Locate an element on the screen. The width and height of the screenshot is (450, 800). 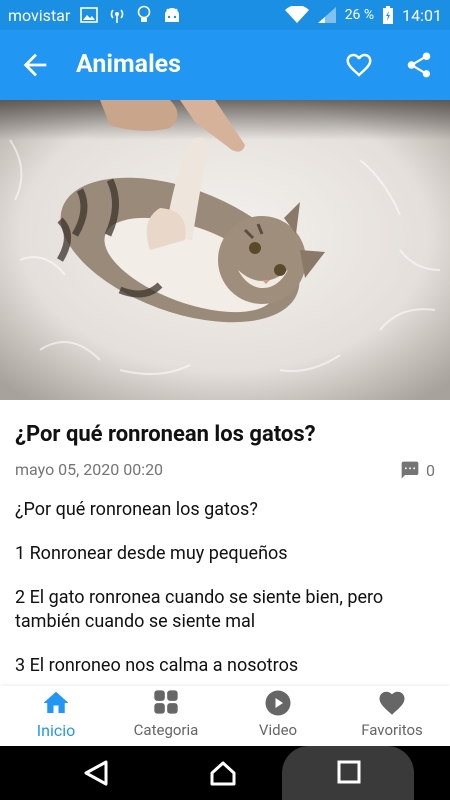
heart-outline-icon is located at coordinates (359, 65).